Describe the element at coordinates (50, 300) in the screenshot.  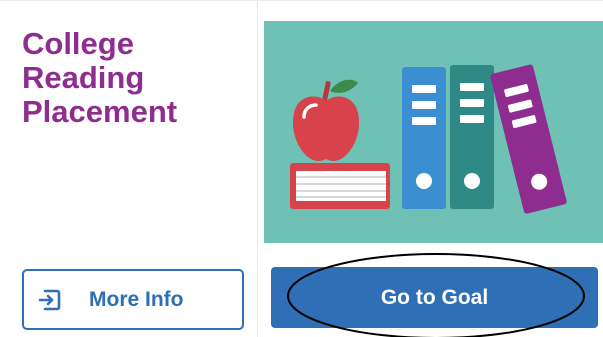
I see `sign-in-icon` at that location.